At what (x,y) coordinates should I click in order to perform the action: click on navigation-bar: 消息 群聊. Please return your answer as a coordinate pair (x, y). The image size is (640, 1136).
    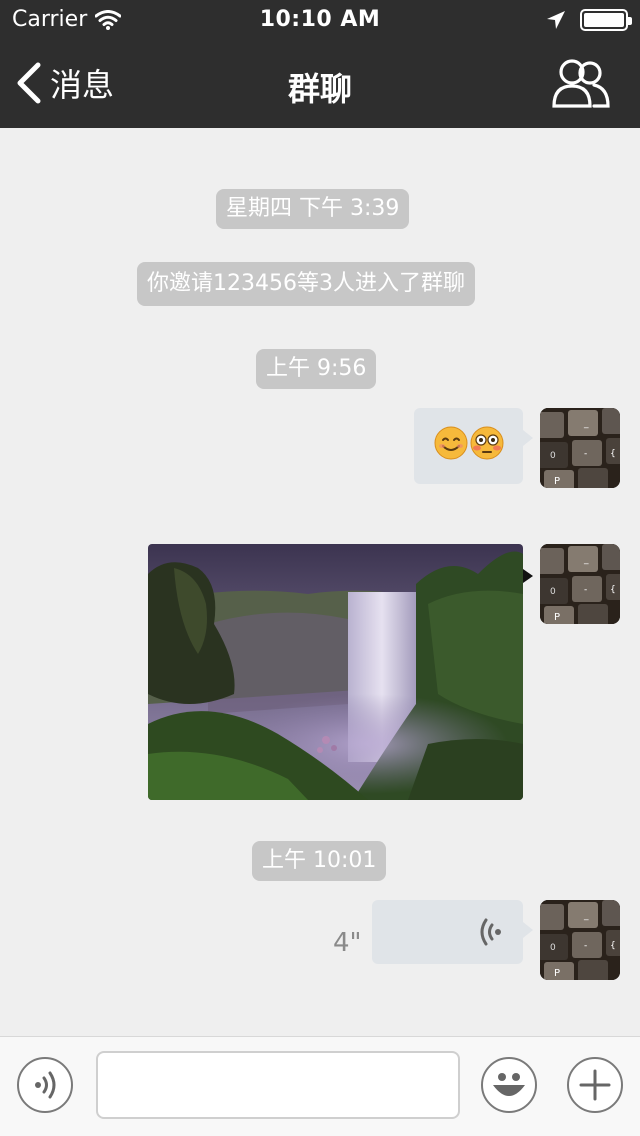
    Looking at the image, I should click on (320, 84).